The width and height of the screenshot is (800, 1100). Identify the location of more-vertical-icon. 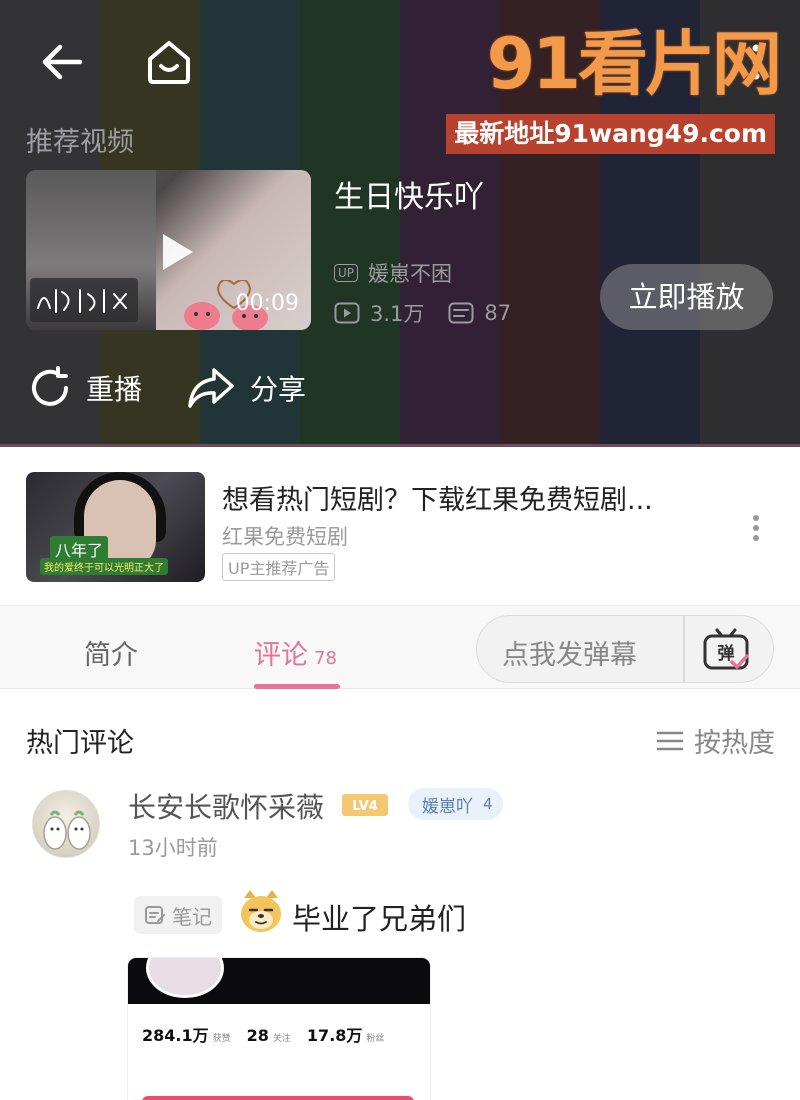
(756, 528).